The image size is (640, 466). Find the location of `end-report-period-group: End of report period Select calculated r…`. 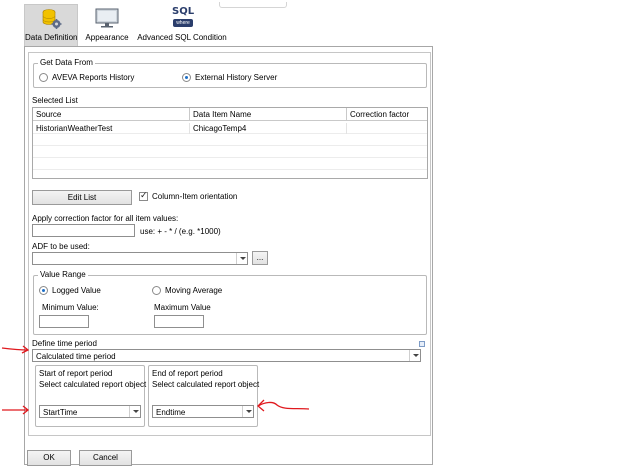

end-report-period-group: End of report period Select calculated r… is located at coordinates (204, 396).